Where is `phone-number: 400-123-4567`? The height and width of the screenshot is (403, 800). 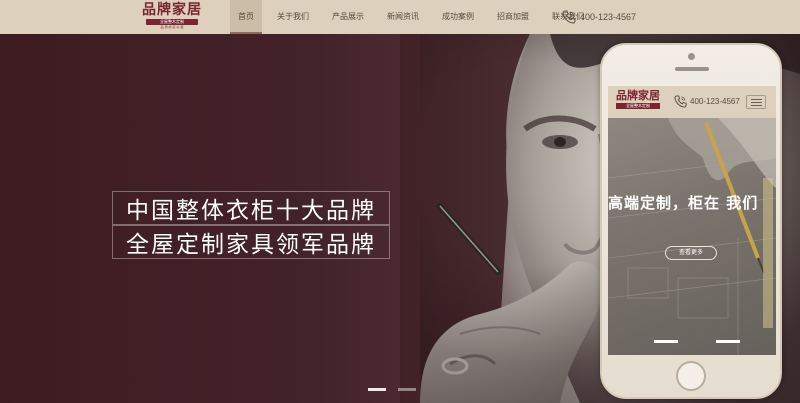 phone-number: 400-123-4567 is located at coordinates (608, 17).